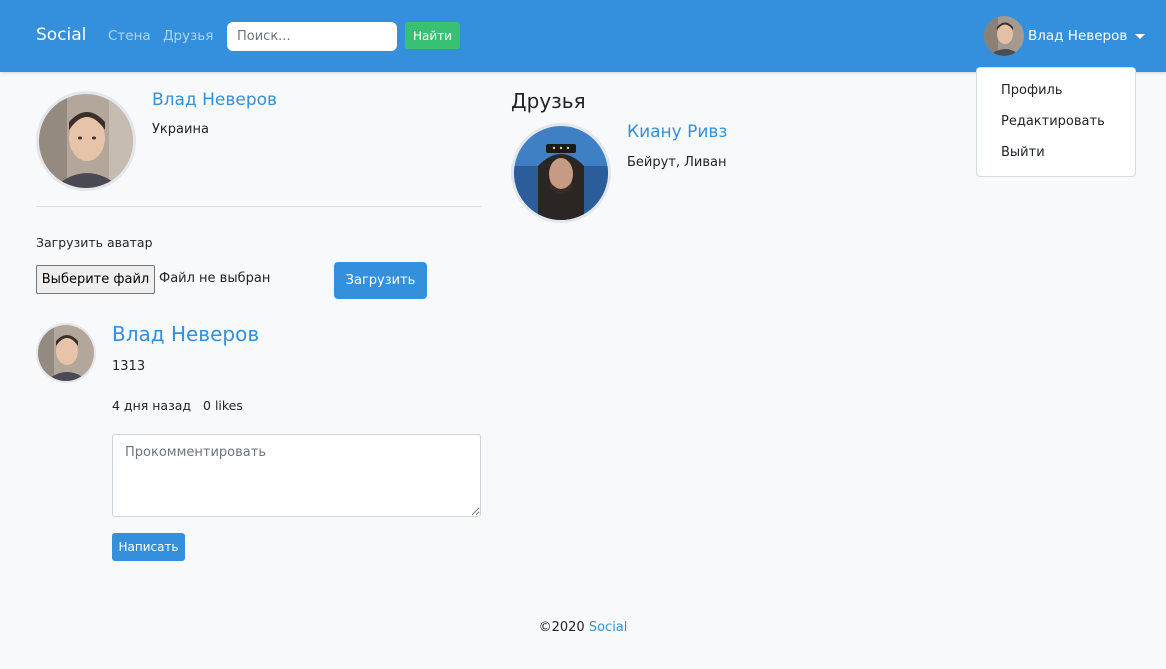 The height and width of the screenshot is (669, 1166). I want to click on divider, so click(258, 206).